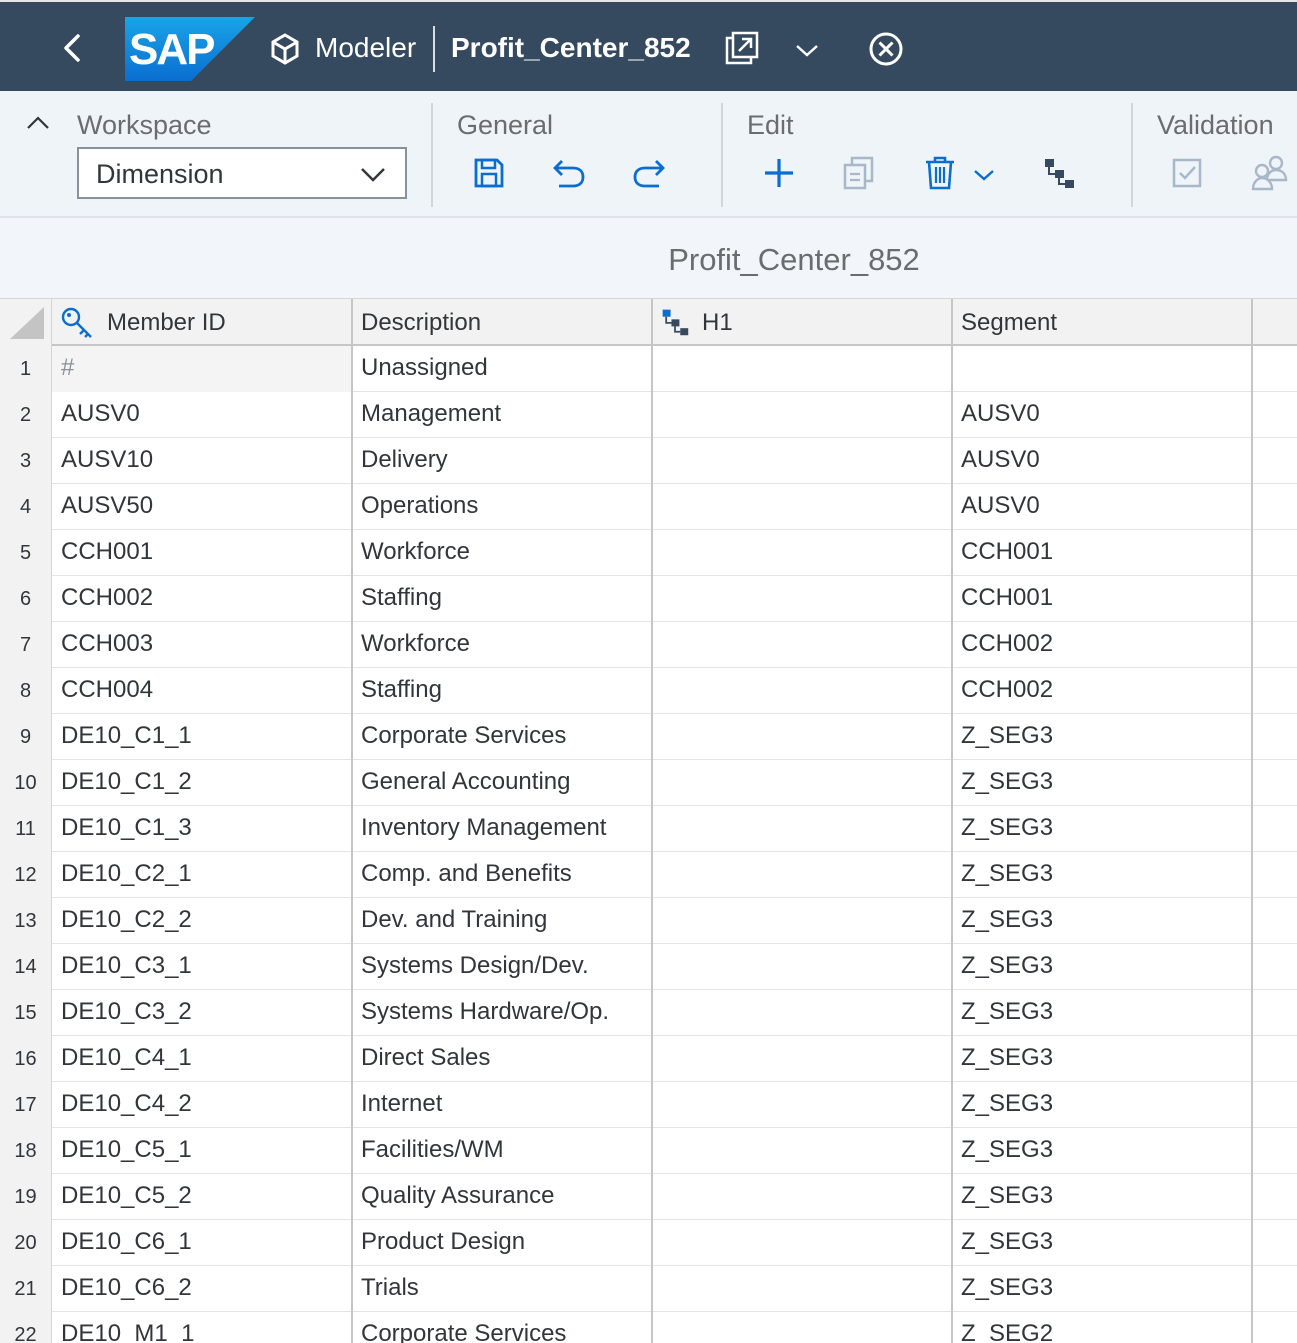 The width and height of the screenshot is (1297, 1343). Describe the element at coordinates (502, 967) in the screenshot. I see `description-cell: Systems Design/Dev.` at that location.